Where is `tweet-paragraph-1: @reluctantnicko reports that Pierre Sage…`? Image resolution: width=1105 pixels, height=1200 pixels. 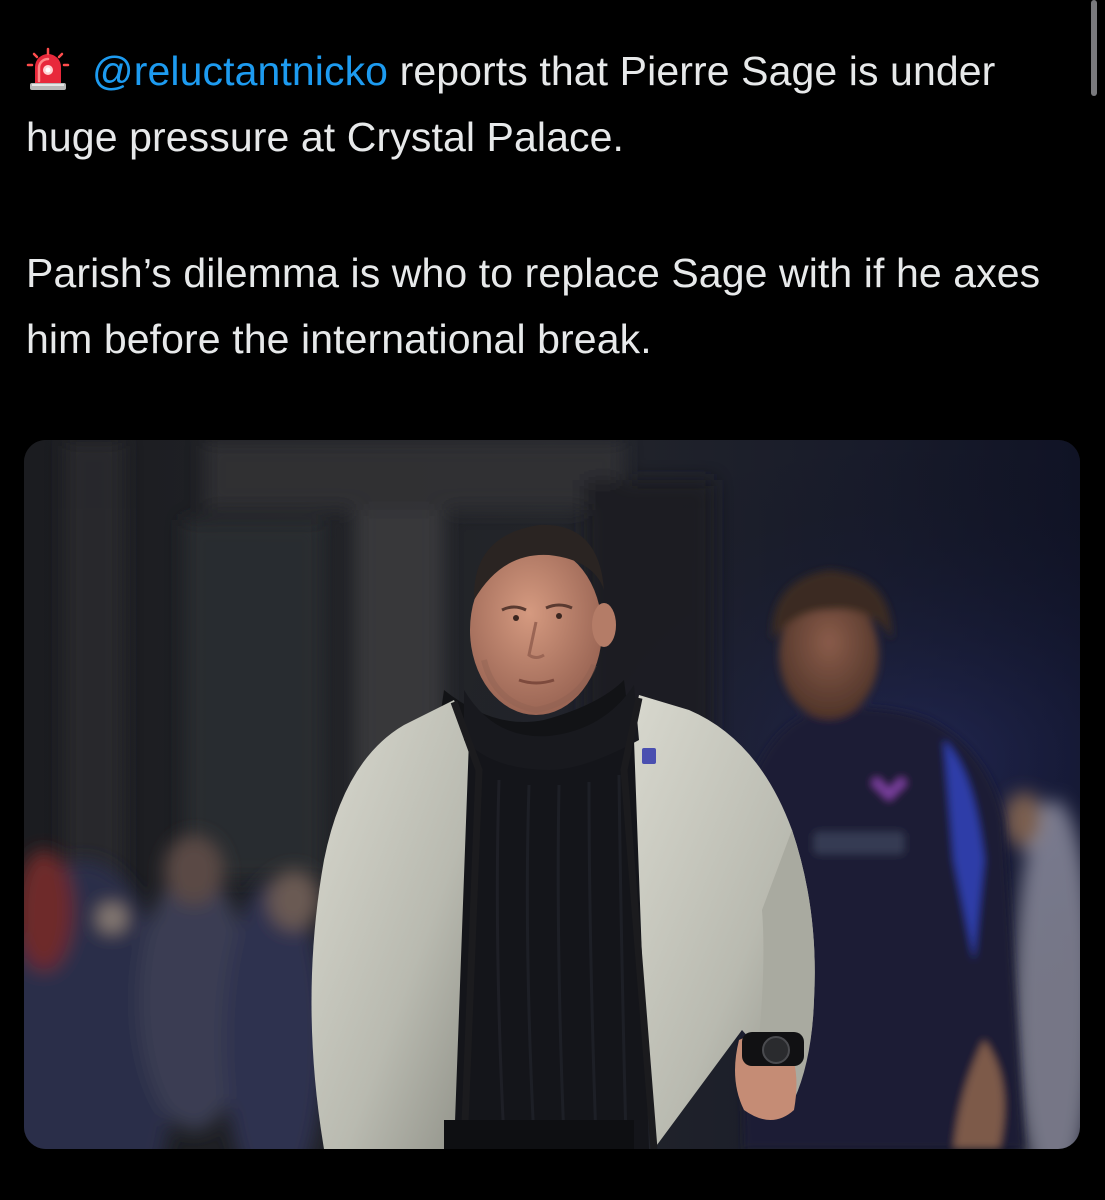
tweet-paragraph-1: @reluctantnicko reports that Pierre Sage… is located at coordinates (551, 104).